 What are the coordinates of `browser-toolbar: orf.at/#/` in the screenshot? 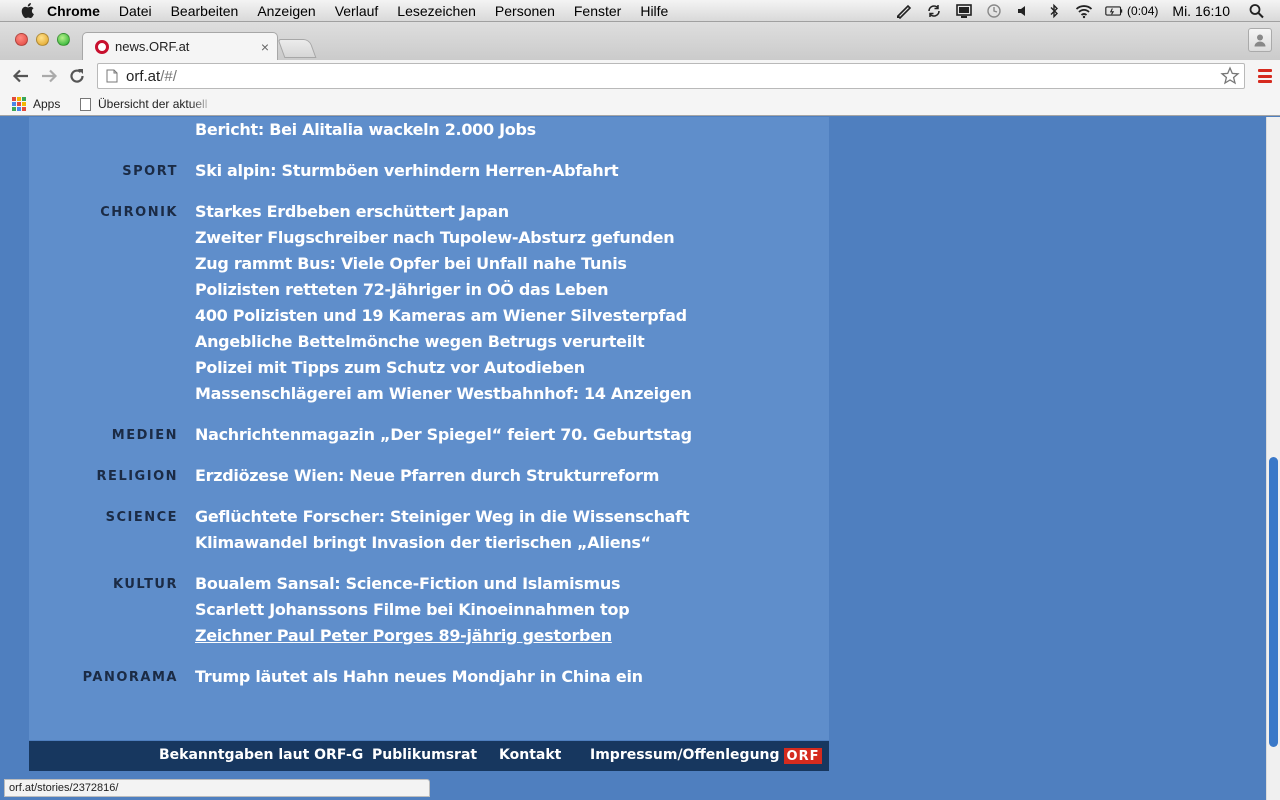 It's located at (640, 76).